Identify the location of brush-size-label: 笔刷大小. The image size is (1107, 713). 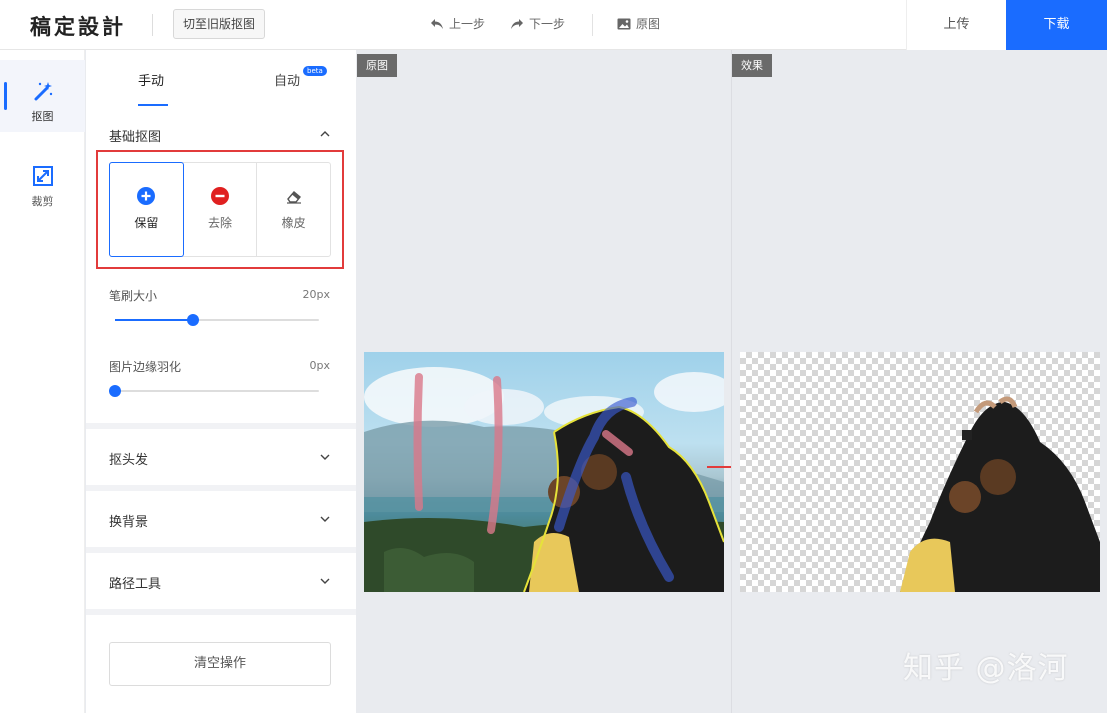
(133, 296).